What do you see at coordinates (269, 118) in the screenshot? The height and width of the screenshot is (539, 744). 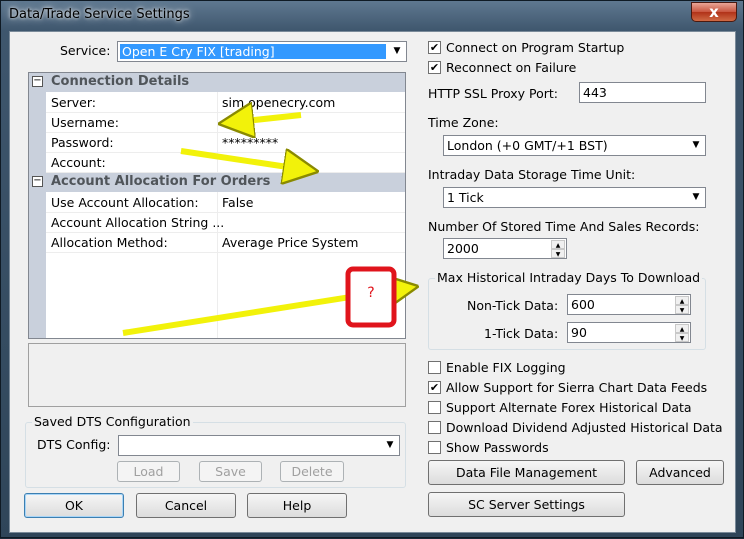 I see `annotation-arrow-username` at bounding box center [269, 118].